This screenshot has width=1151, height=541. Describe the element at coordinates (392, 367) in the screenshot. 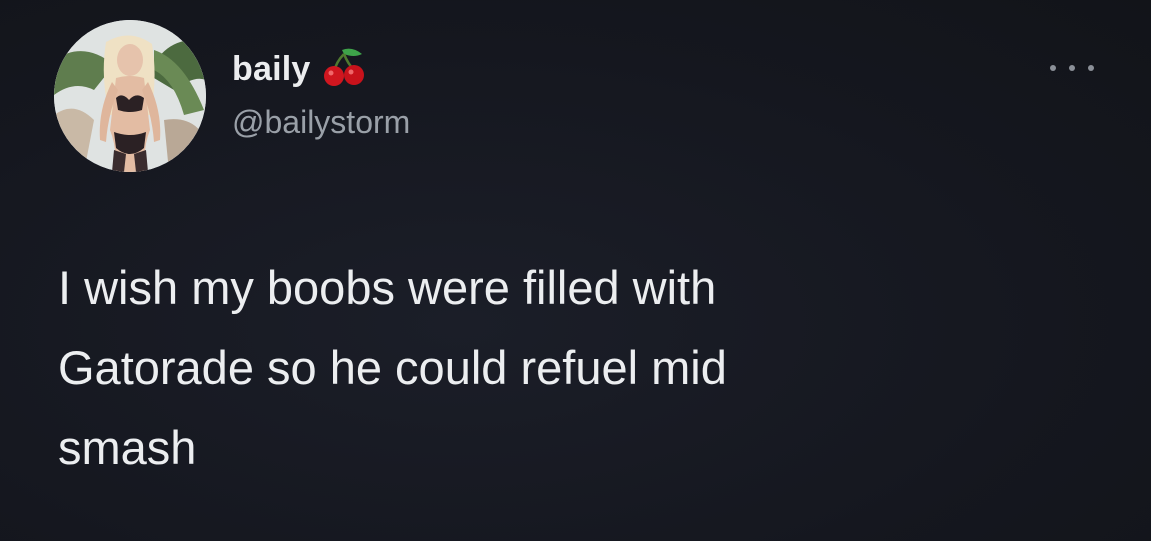

I see `tweet-text-line: Gatorade so he could refuel mid` at that location.